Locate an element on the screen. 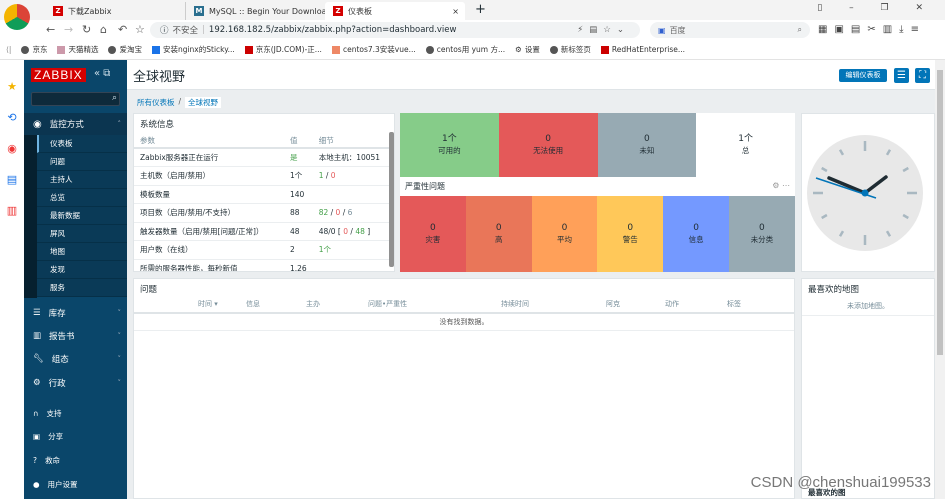 The image size is (945, 499). bookmark: 京东 is located at coordinates (34, 49).